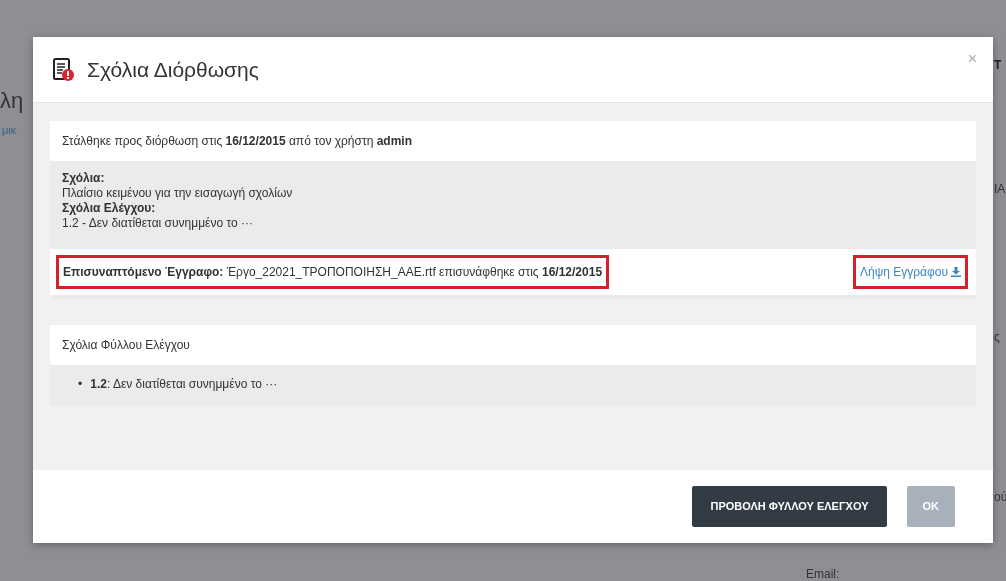 The height and width of the screenshot is (581, 1006). Describe the element at coordinates (956, 272) in the screenshot. I see `download-icon` at that location.